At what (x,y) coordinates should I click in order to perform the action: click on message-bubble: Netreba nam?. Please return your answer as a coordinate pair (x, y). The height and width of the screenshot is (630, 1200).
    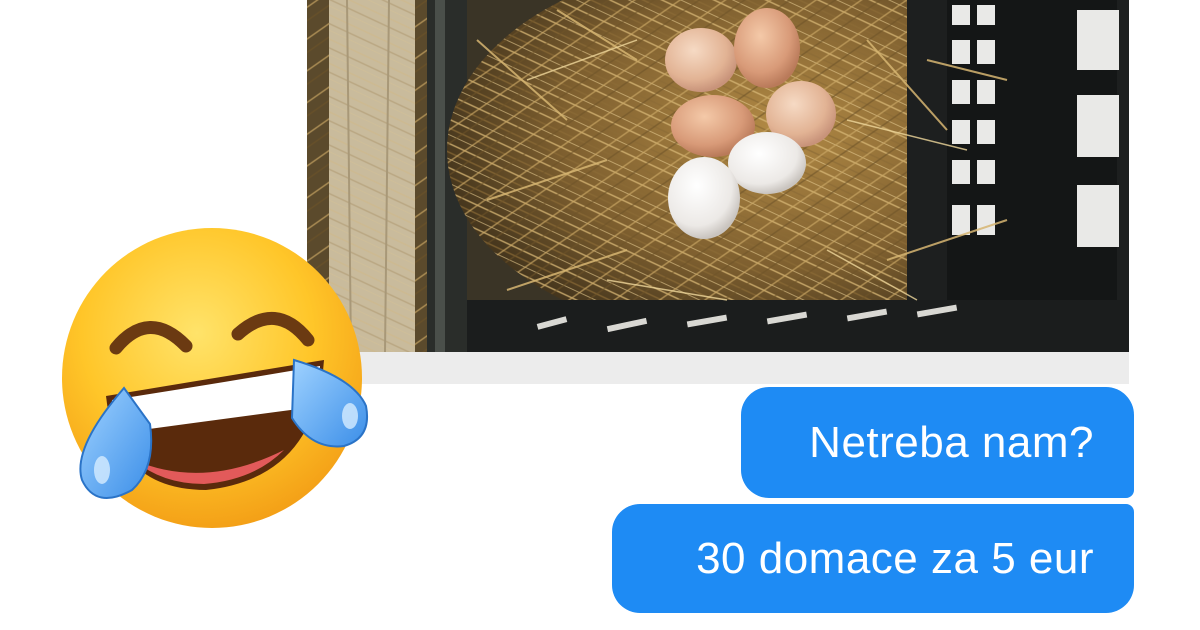
    Looking at the image, I should click on (937, 442).